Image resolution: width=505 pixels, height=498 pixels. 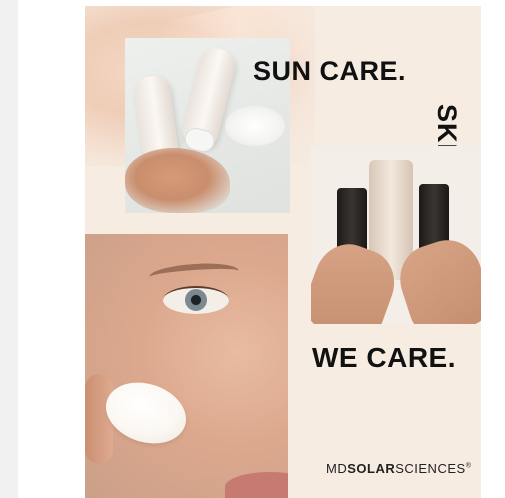 I want to click on skin-care-product-photo, so click(x=396, y=235).